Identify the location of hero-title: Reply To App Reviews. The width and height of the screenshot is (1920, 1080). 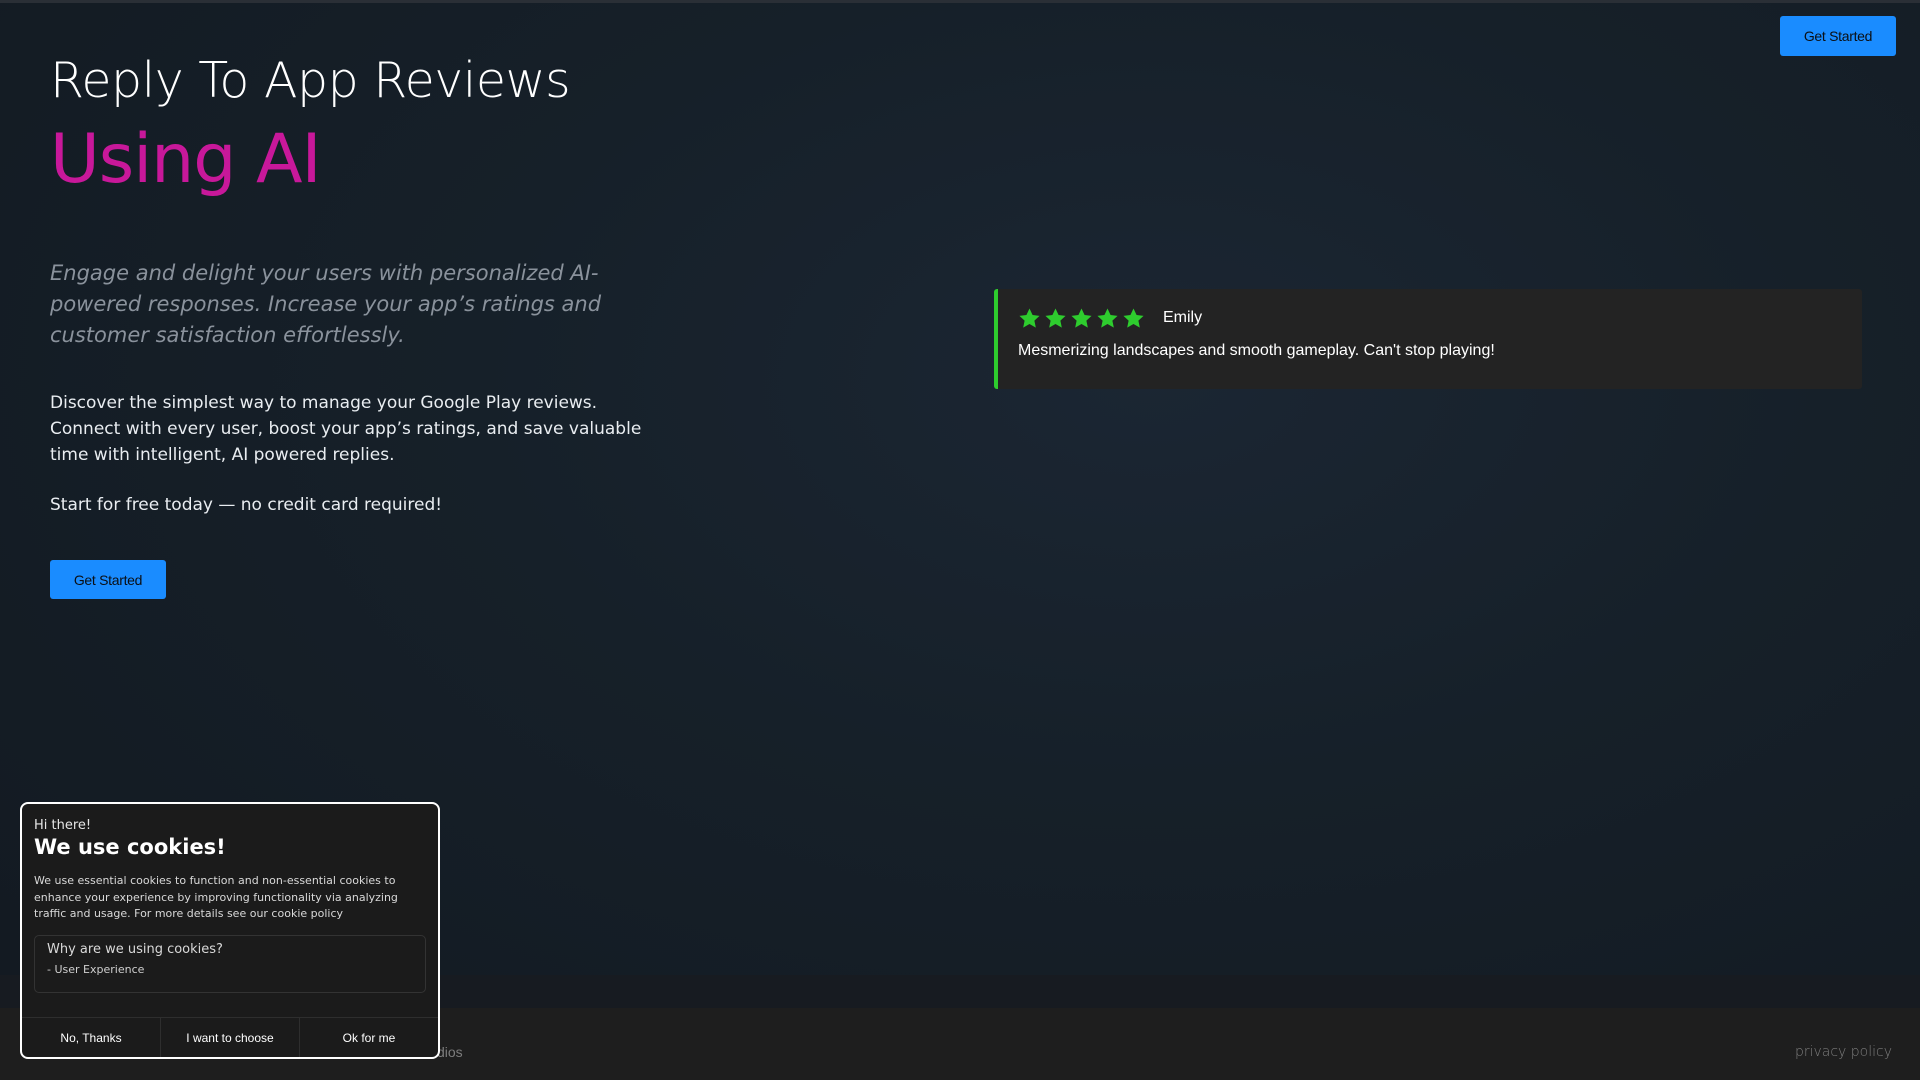
(310, 80).